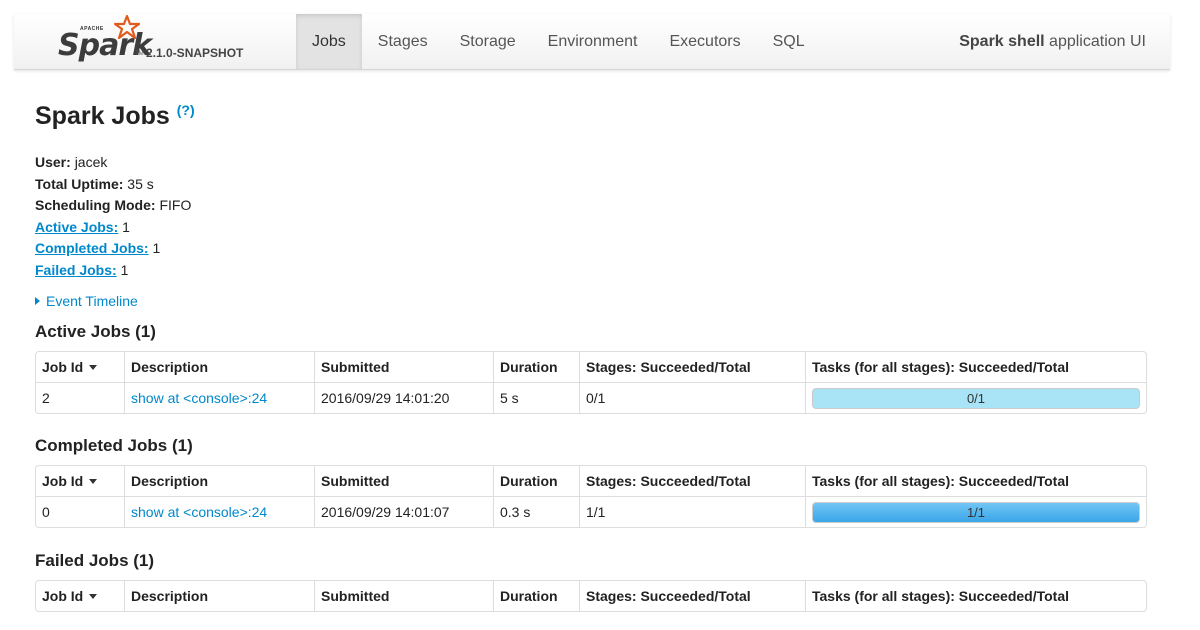 Image resolution: width=1200 pixels, height=630 pixels. What do you see at coordinates (536, 511) in the screenshot?
I see `cell-duration: 0.3 s` at bounding box center [536, 511].